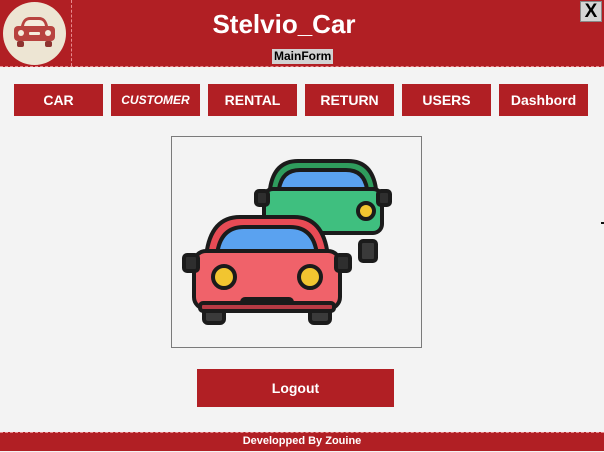  I want to click on close-button: X, so click(591, 11).